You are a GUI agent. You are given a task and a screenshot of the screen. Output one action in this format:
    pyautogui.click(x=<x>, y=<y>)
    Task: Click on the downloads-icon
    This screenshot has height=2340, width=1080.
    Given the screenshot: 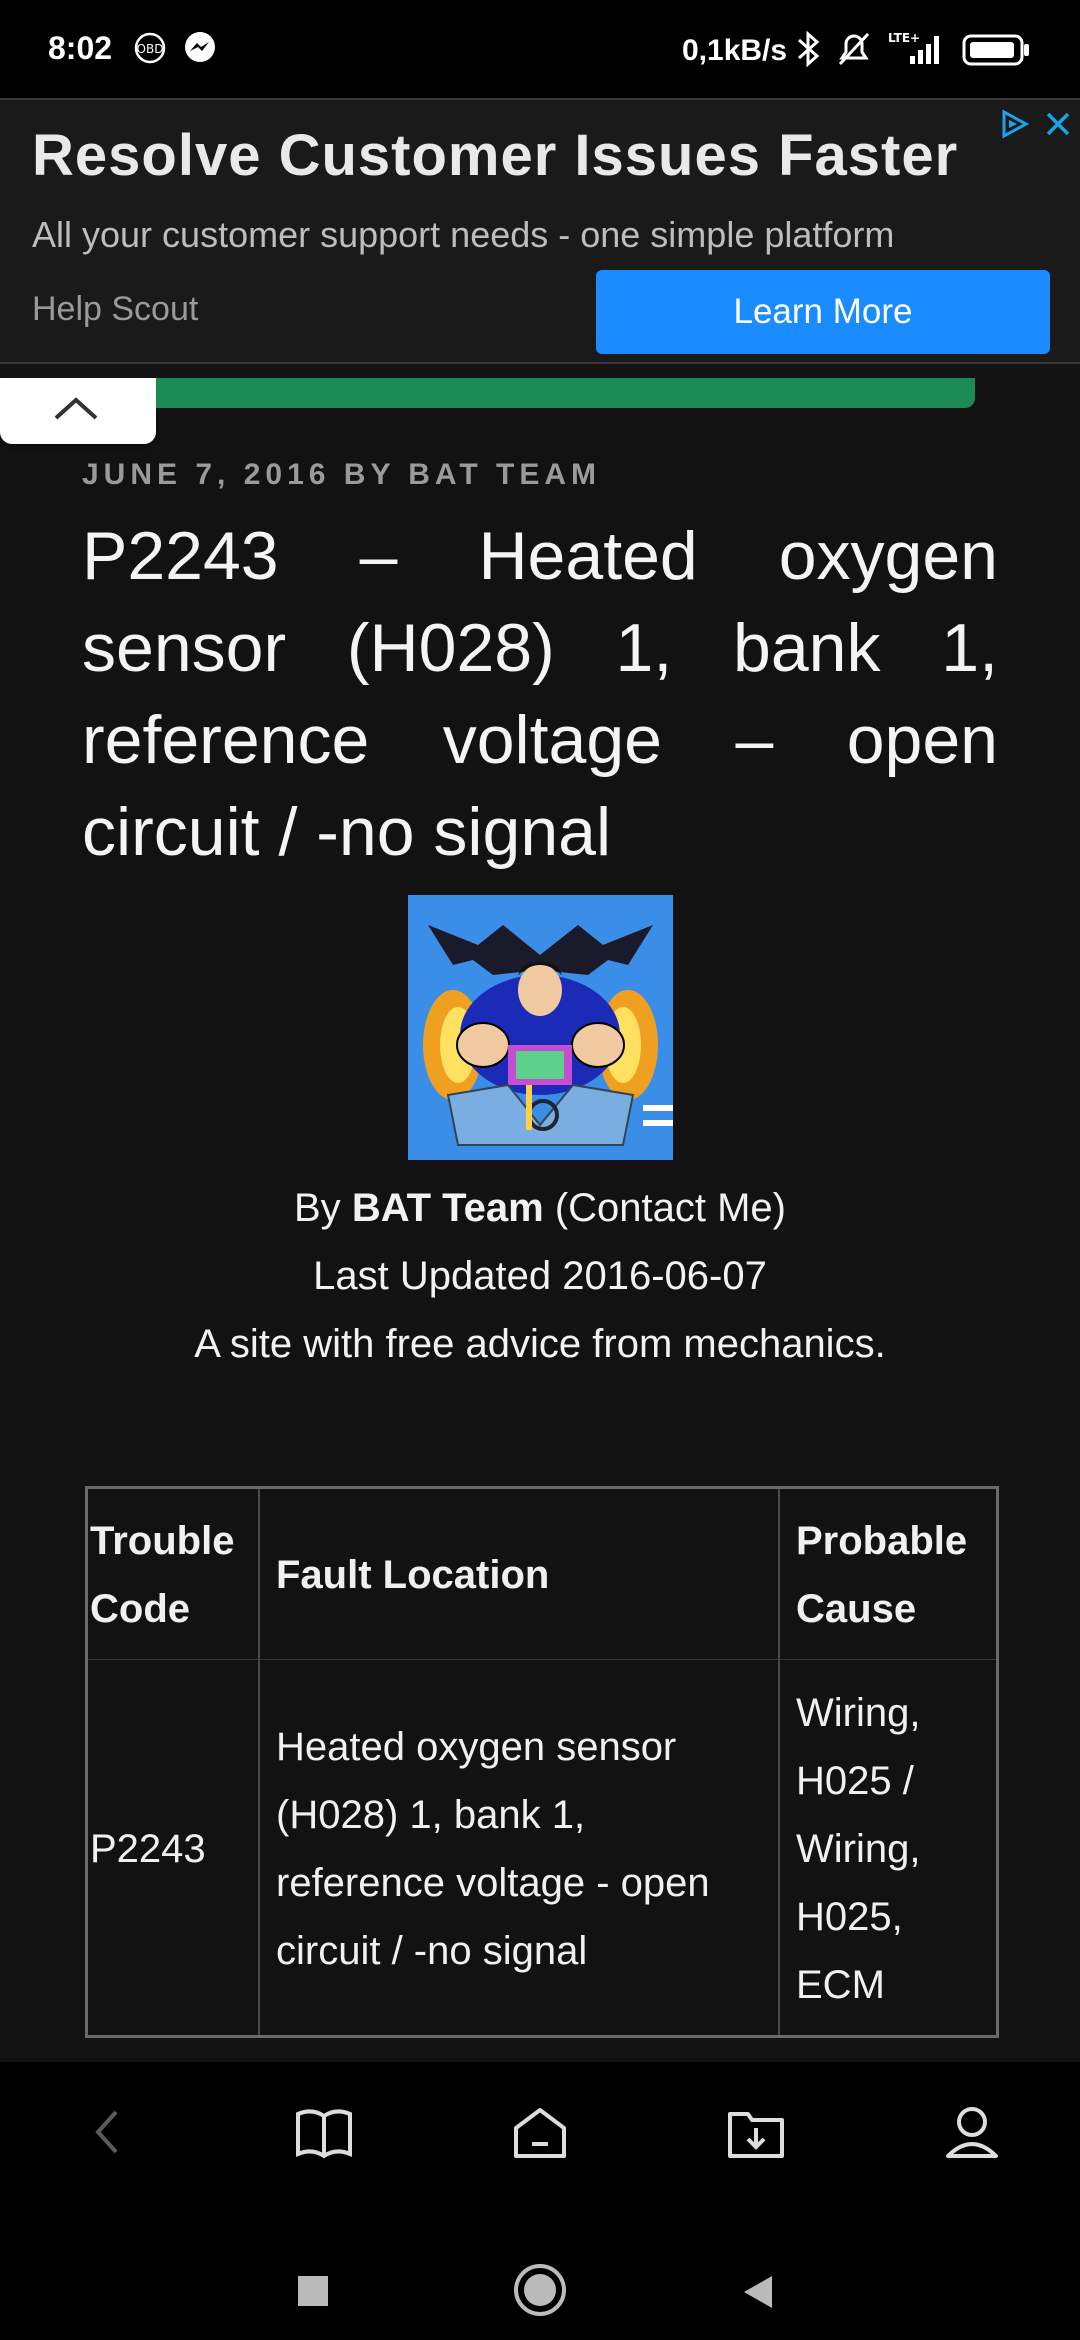 What is the action you would take?
    pyautogui.click(x=756, y=2134)
    